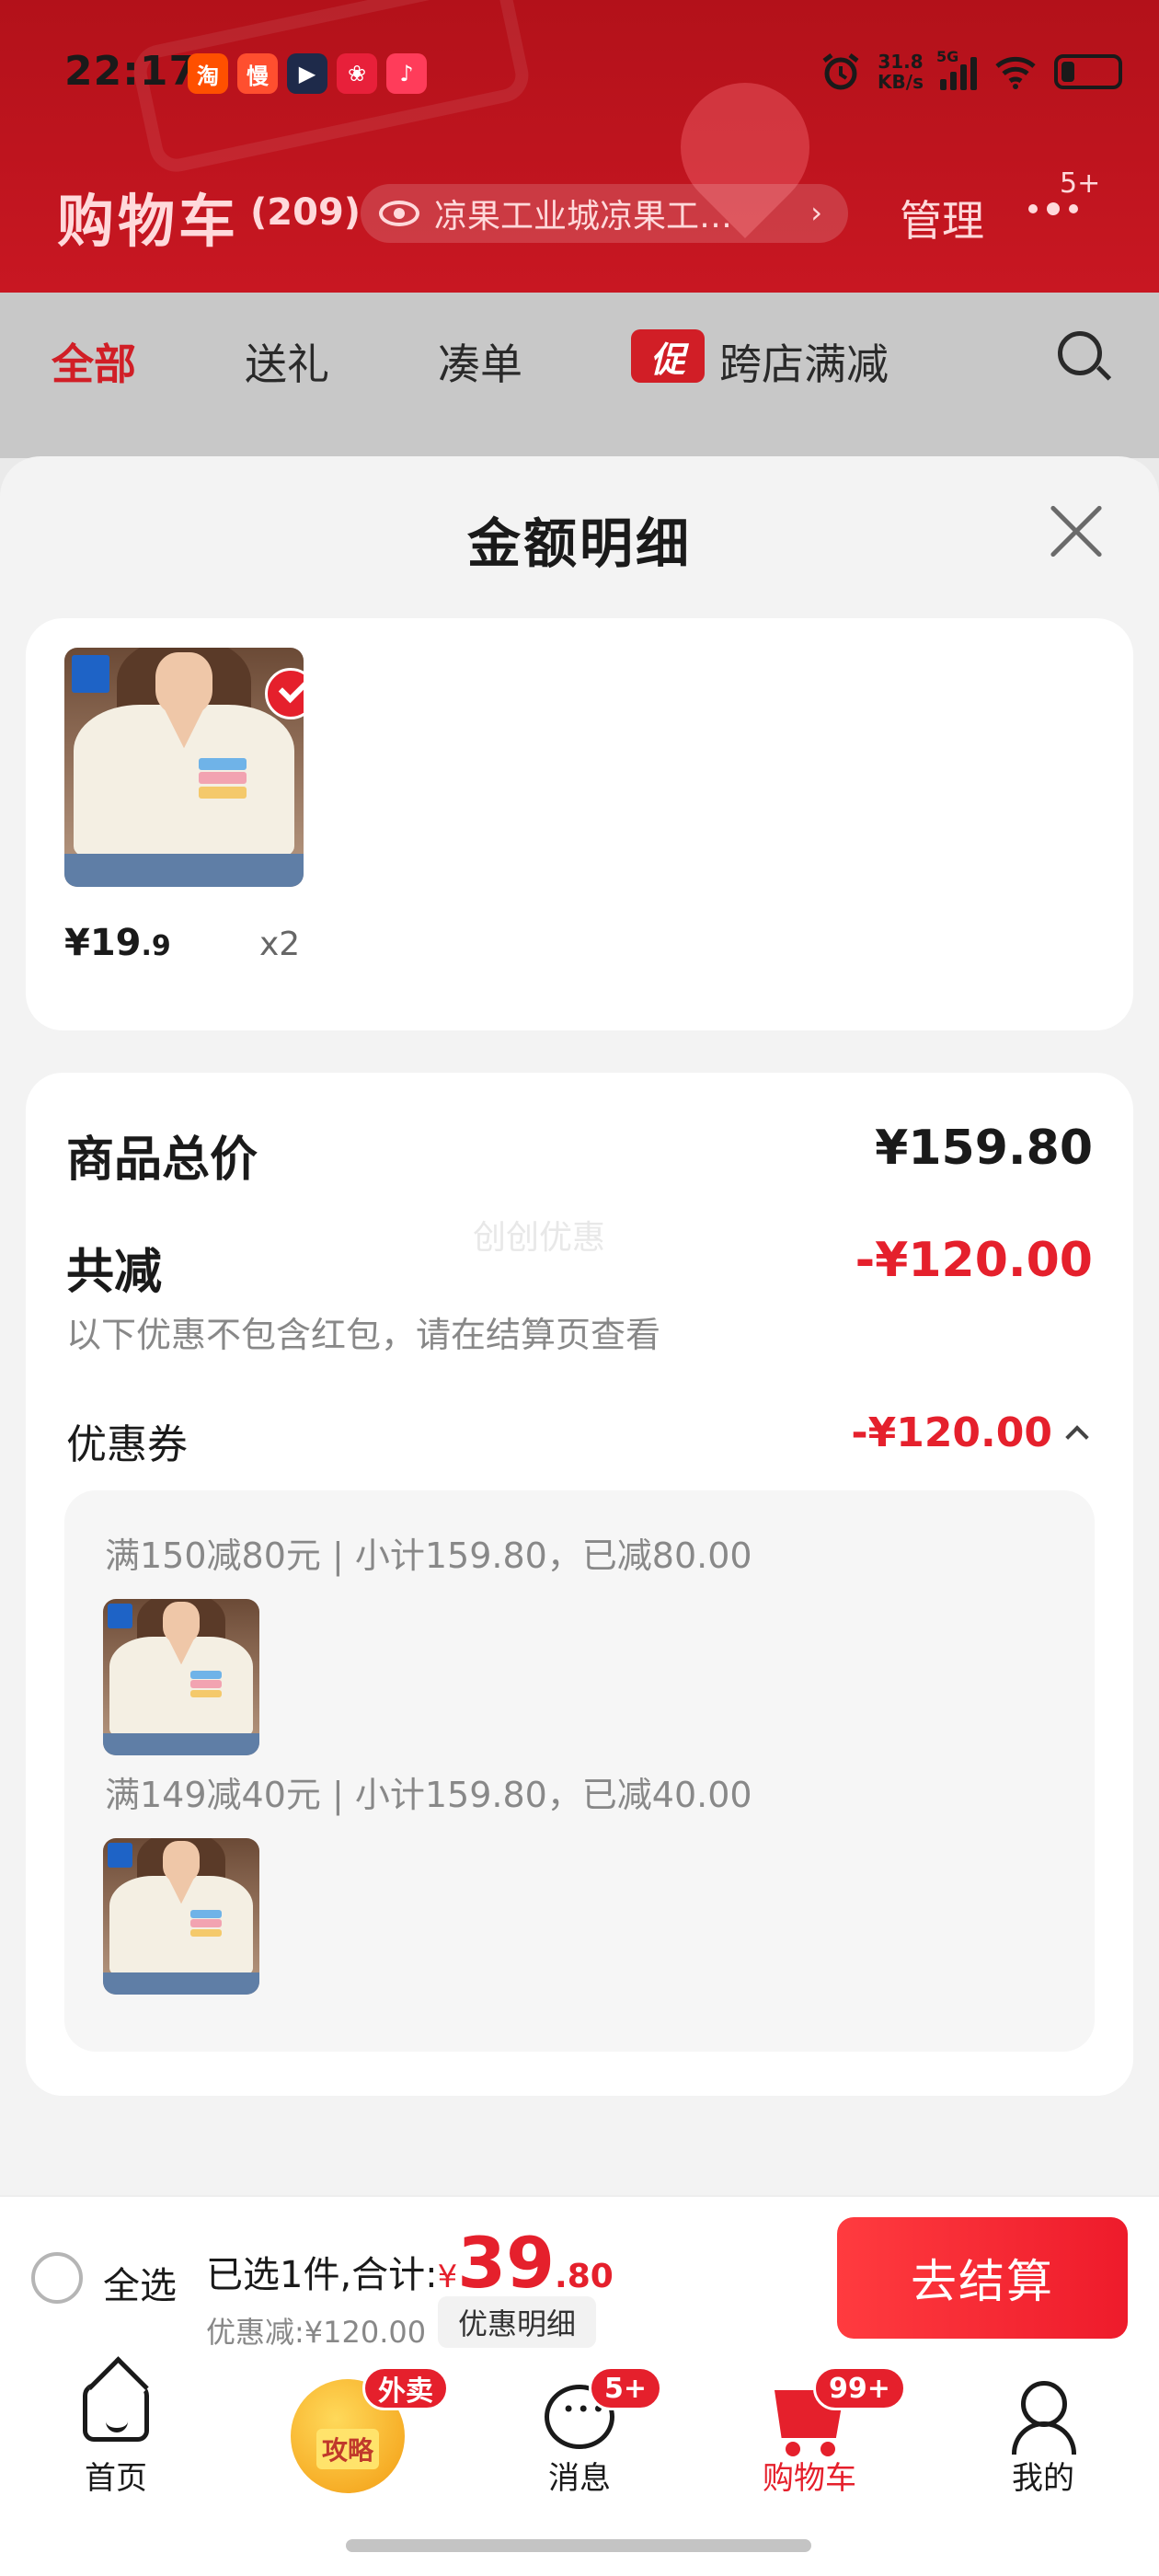 The height and width of the screenshot is (2576, 1159). Describe the element at coordinates (859, 2388) in the screenshot. I see `cart-badge: 99+` at that location.